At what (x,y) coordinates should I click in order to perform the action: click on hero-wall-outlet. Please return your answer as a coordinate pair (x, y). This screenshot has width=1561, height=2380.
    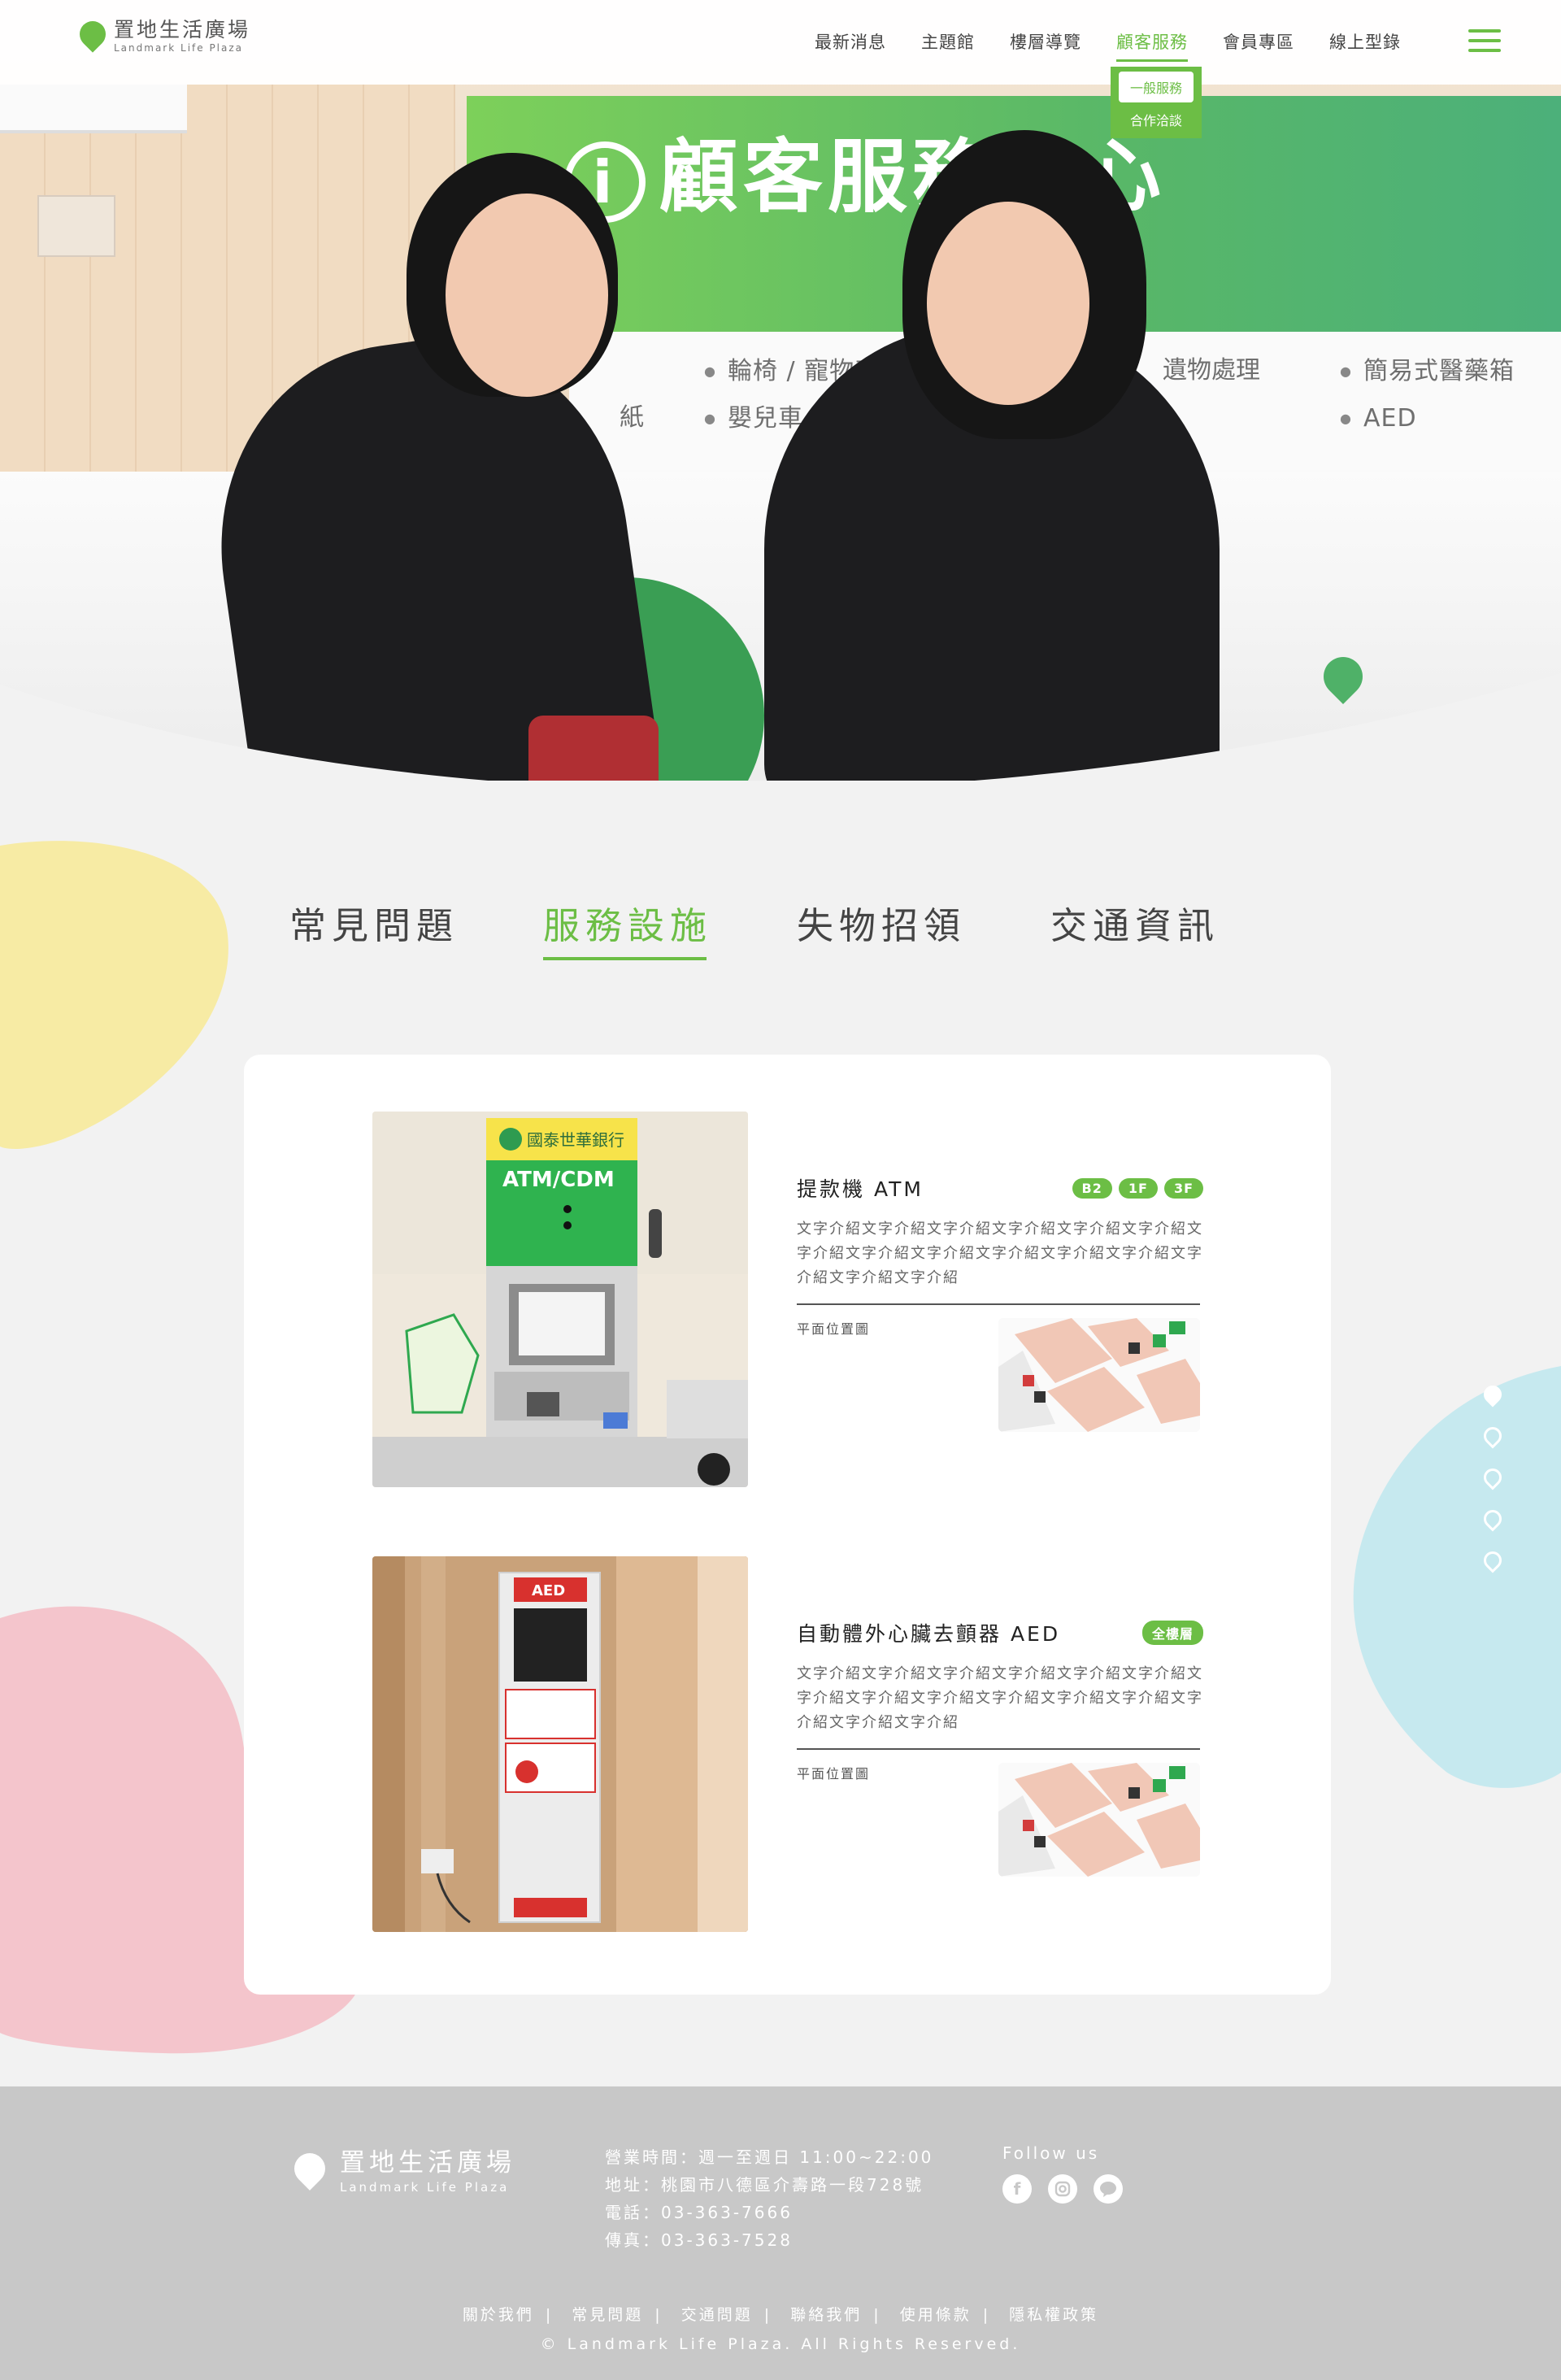
    Looking at the image, I should click on (76, 226).